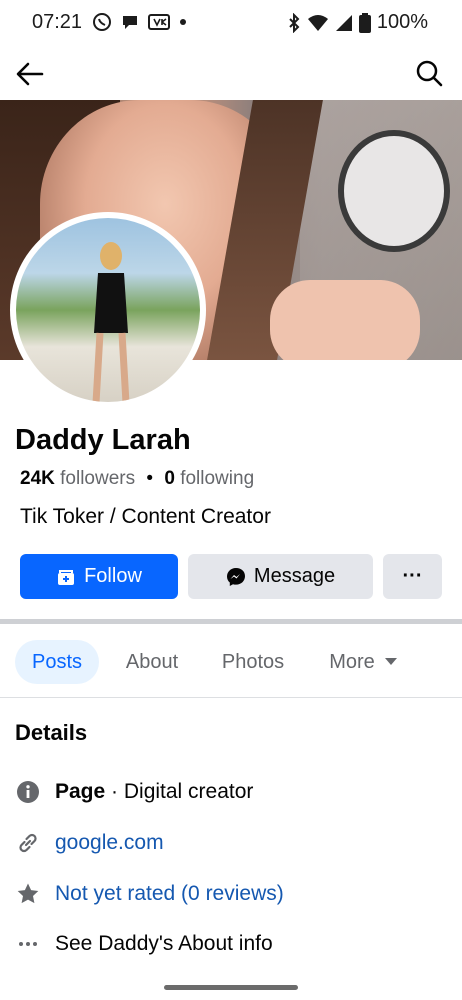 The height and width of the screenshot is (1000, 462). I want to click on profile-figure, so click(111, 322).